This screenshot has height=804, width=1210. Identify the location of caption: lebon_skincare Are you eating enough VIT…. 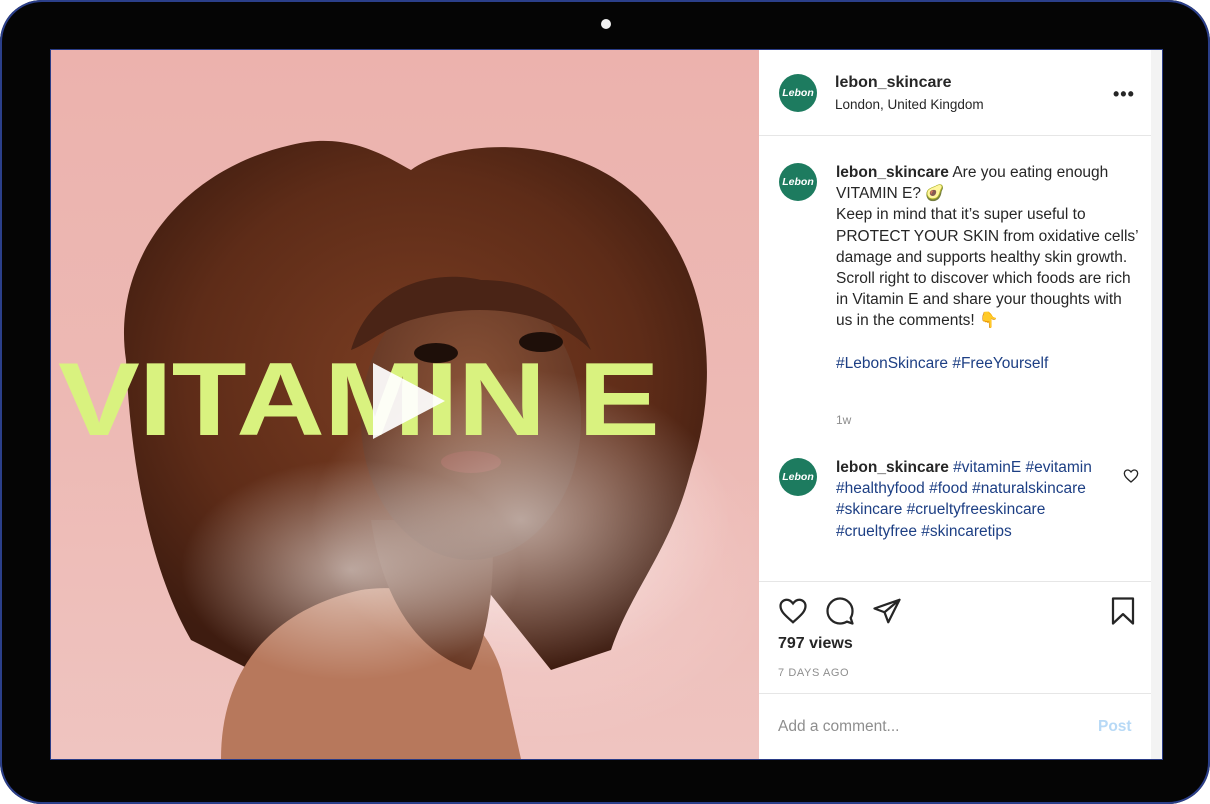
(988, 268).